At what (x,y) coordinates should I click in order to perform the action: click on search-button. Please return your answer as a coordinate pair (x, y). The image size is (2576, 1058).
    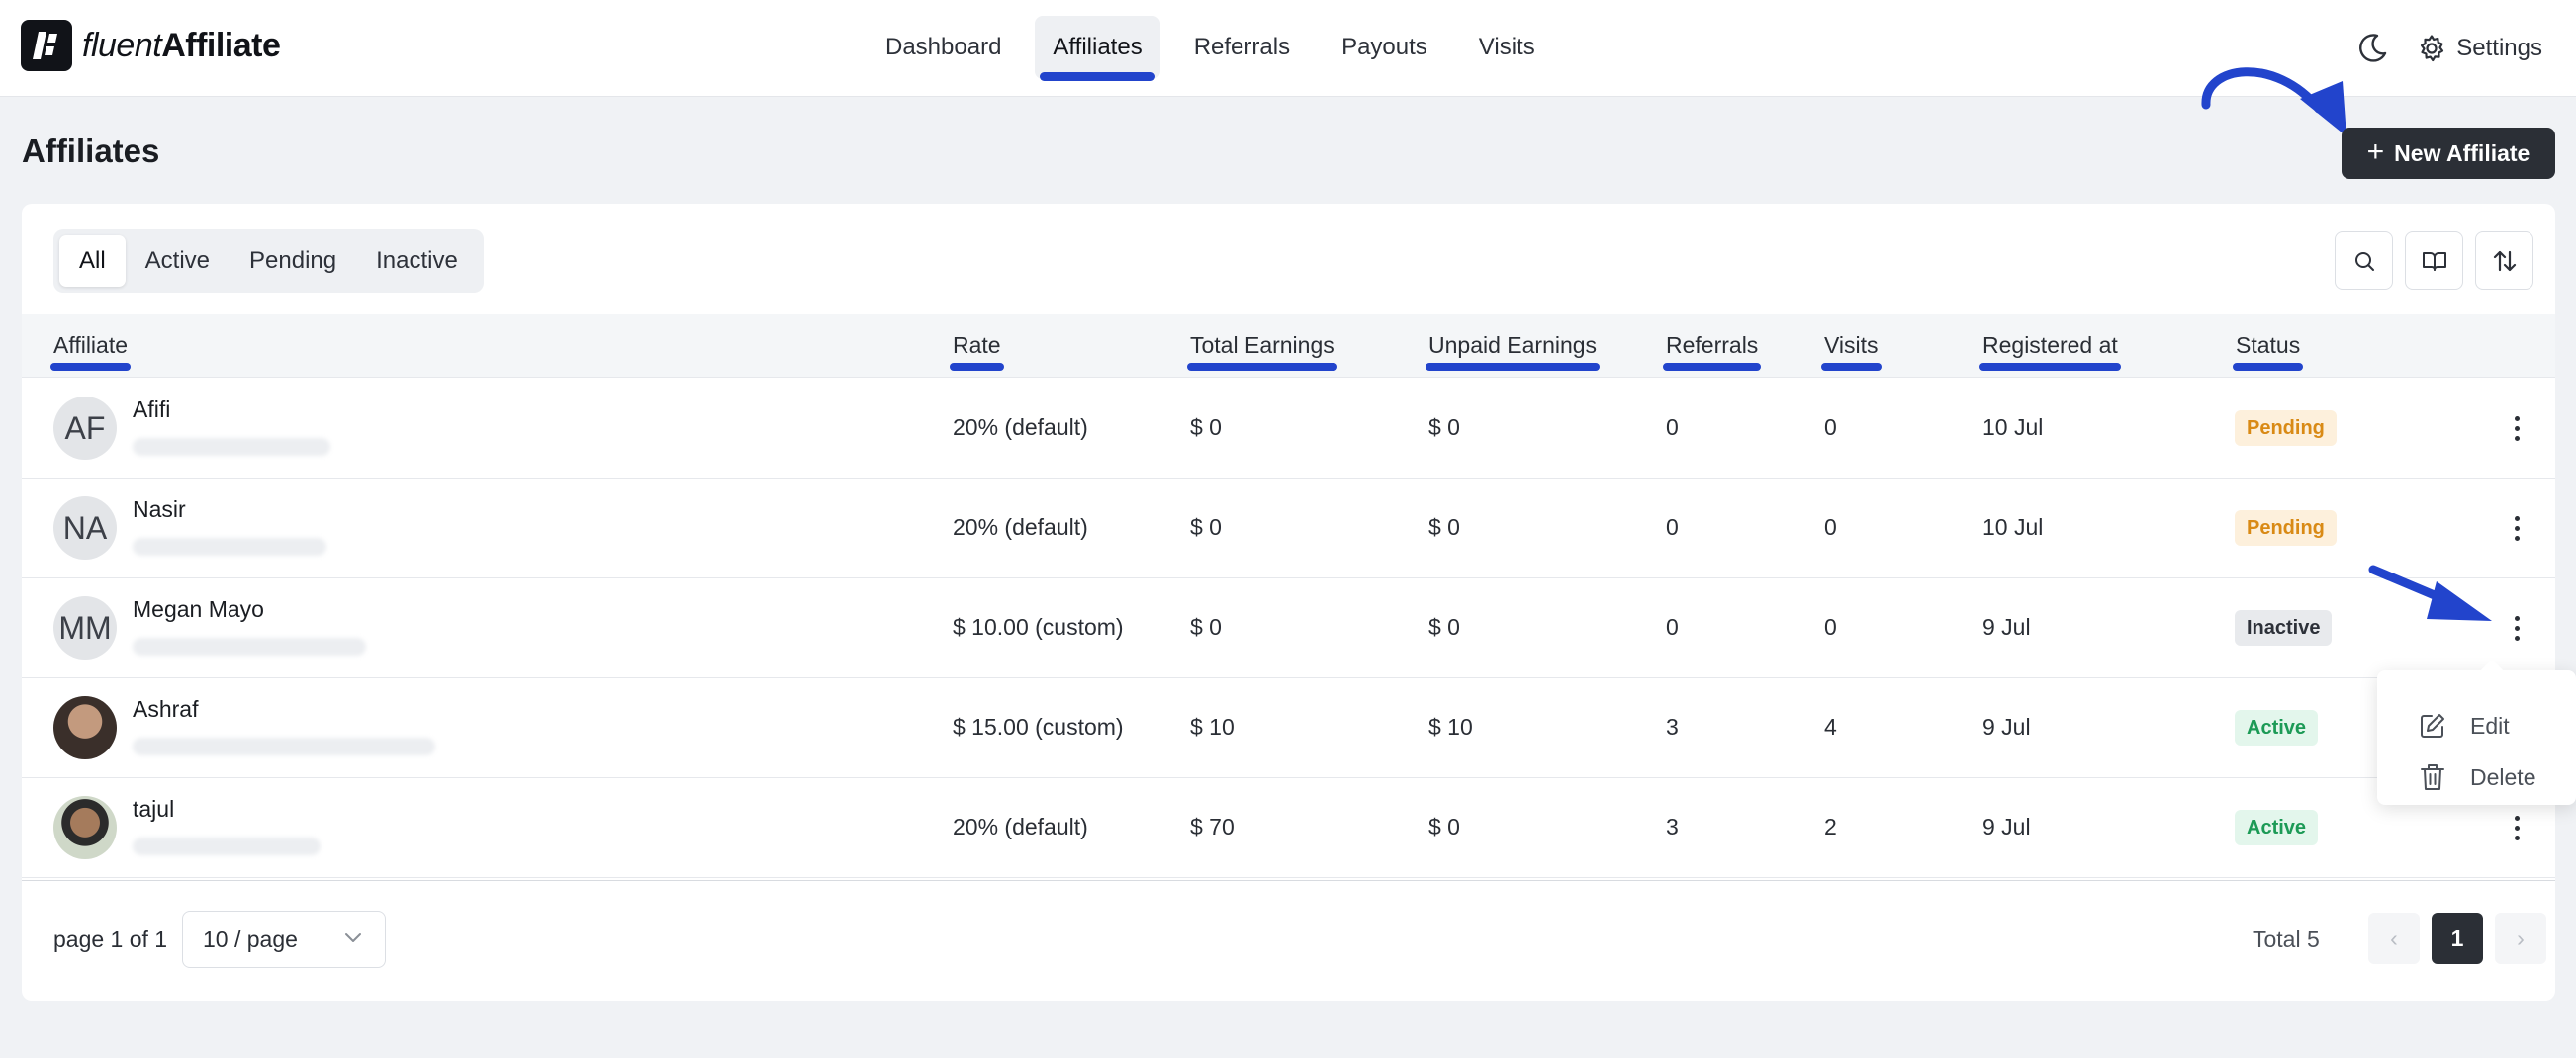
    Looking at the image, I should click on (2364, 260).